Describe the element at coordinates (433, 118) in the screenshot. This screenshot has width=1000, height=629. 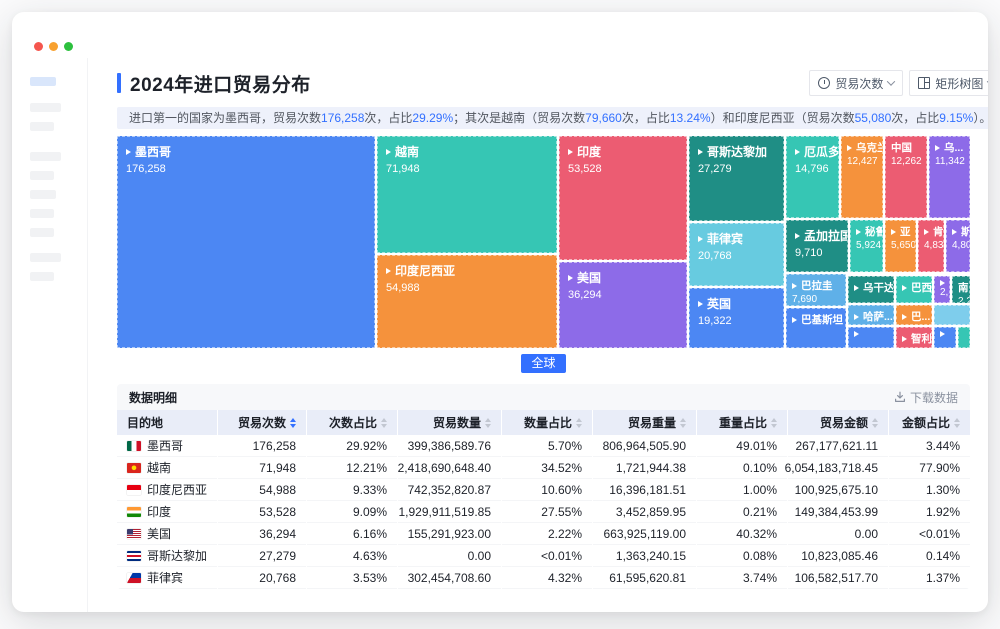
I see `summary-highlight-value: 29.29%` at that location.